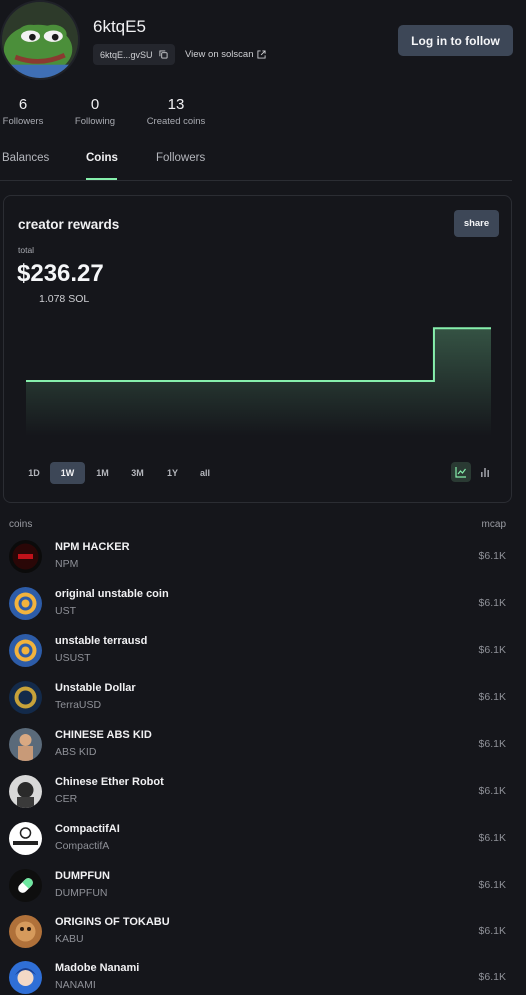 The image size is (526, 995). What do you see at coordinates (112, 922) in the screenshot?
I see `coin-name: ORIGINS OF TOKABU` at bounding box center [112, 922].